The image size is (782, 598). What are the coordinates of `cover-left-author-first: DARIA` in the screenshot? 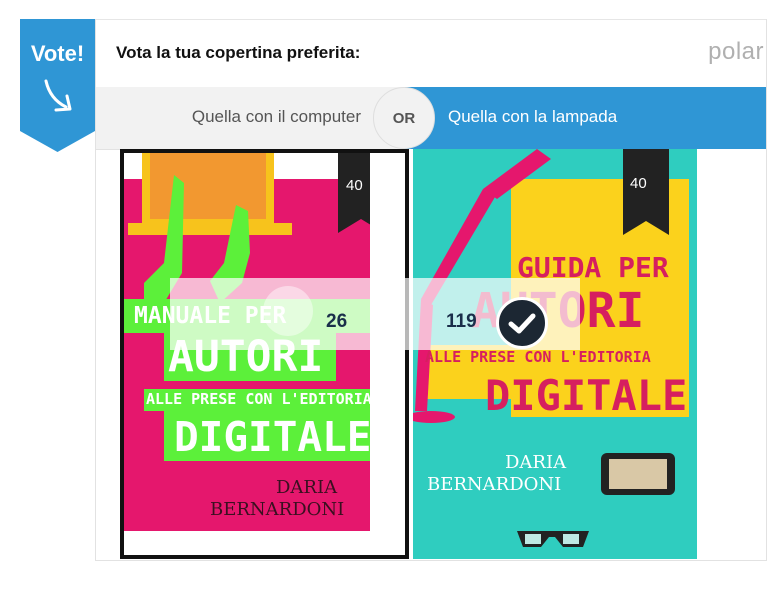 It's located at (307, 487).